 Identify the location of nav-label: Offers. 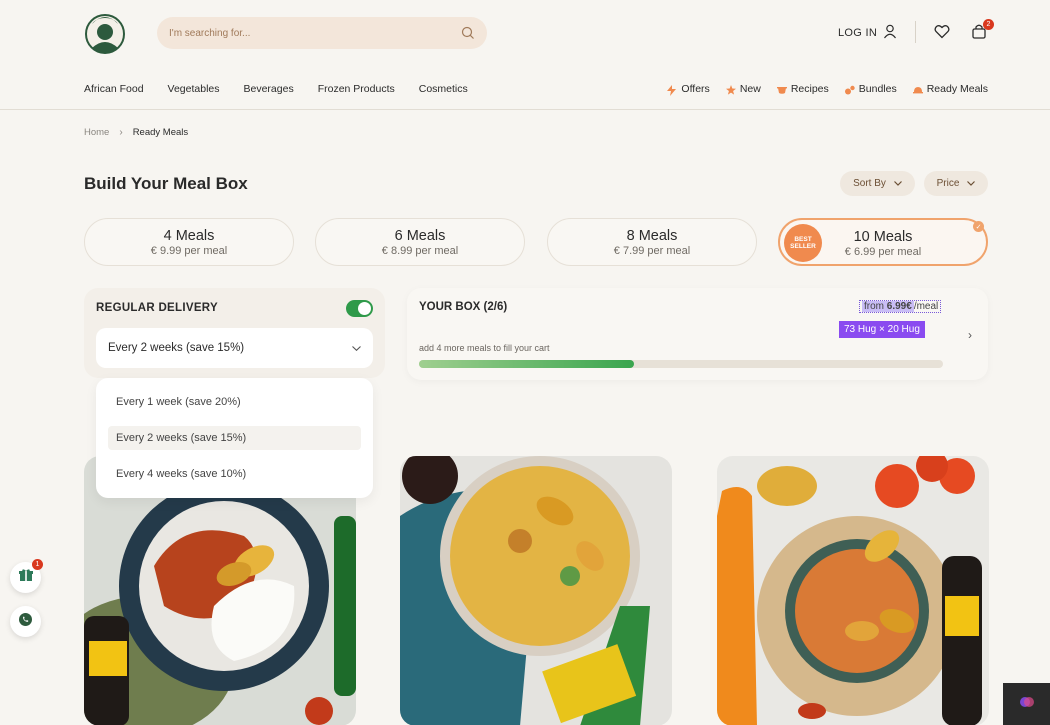
(695, 89).